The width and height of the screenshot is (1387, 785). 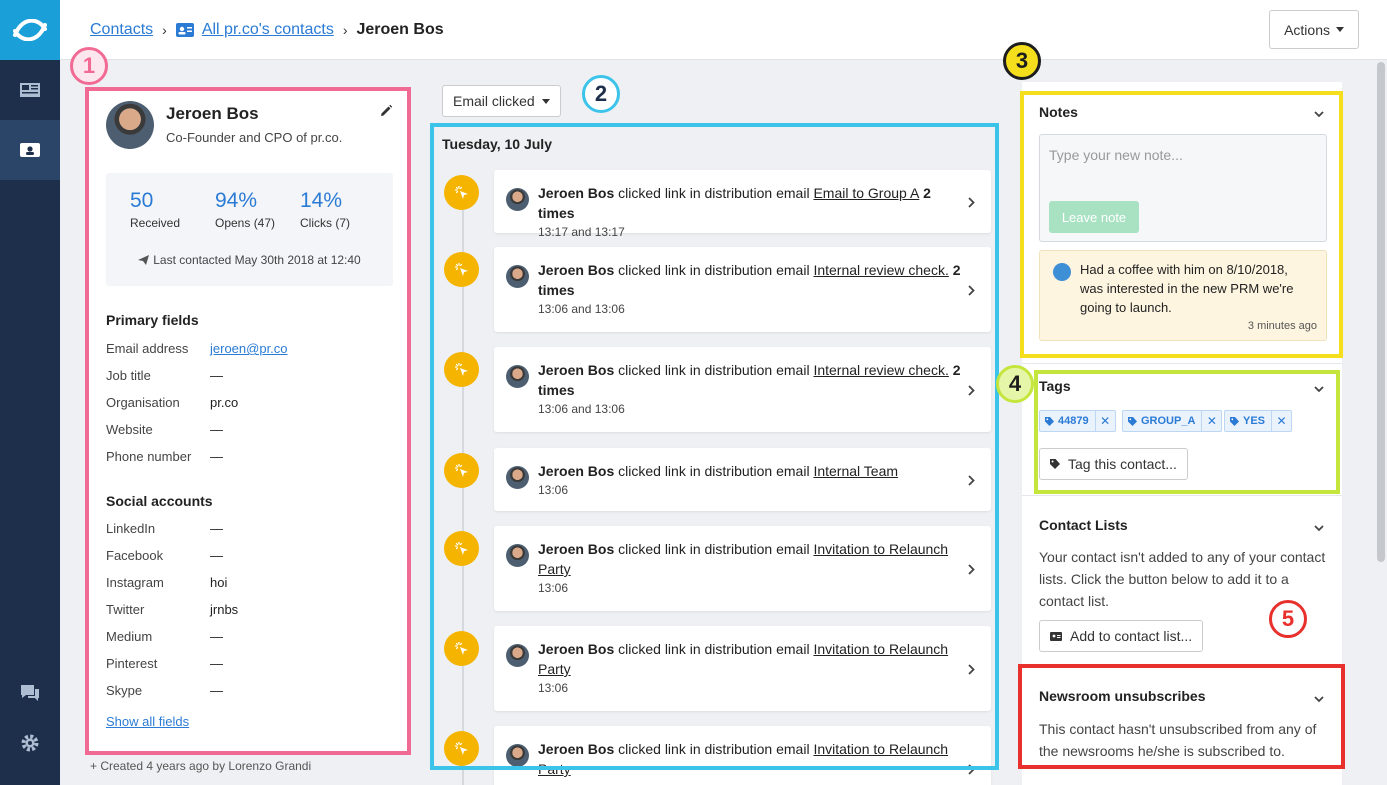 What do you see at coordinates (128, 375) in the screenshot?
I see `field-key: Job title` at bounding box center [128, 375].